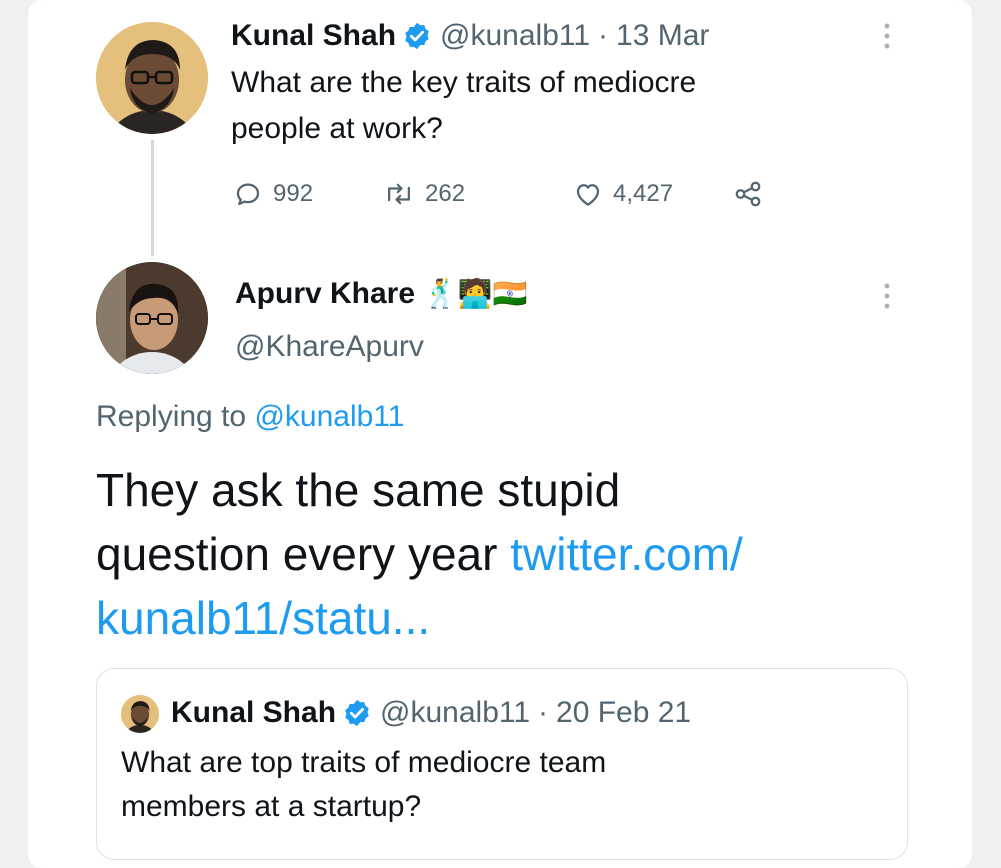  Describe the element at coordinates (325, 294) in the screenshot. I see `reply-author-name: Apurv Khare` at that location.